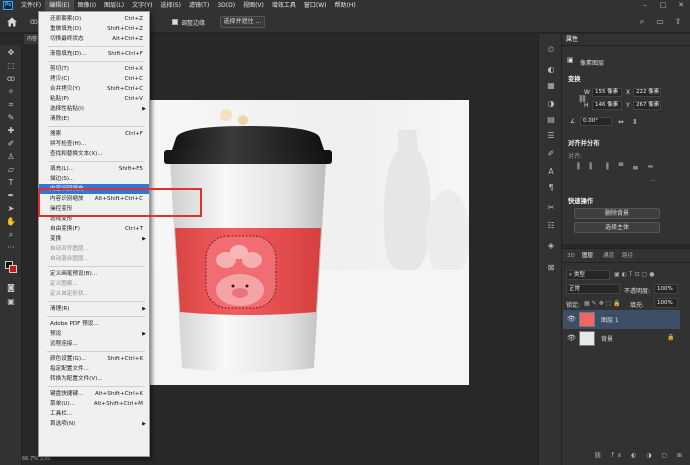 The height and width of the screenshot is (465, 690). What do you see at coordinates (94, 424) in the screenshot?
I see `menu-item: 首选项(N) ▶` at bounding box center [94, 424].